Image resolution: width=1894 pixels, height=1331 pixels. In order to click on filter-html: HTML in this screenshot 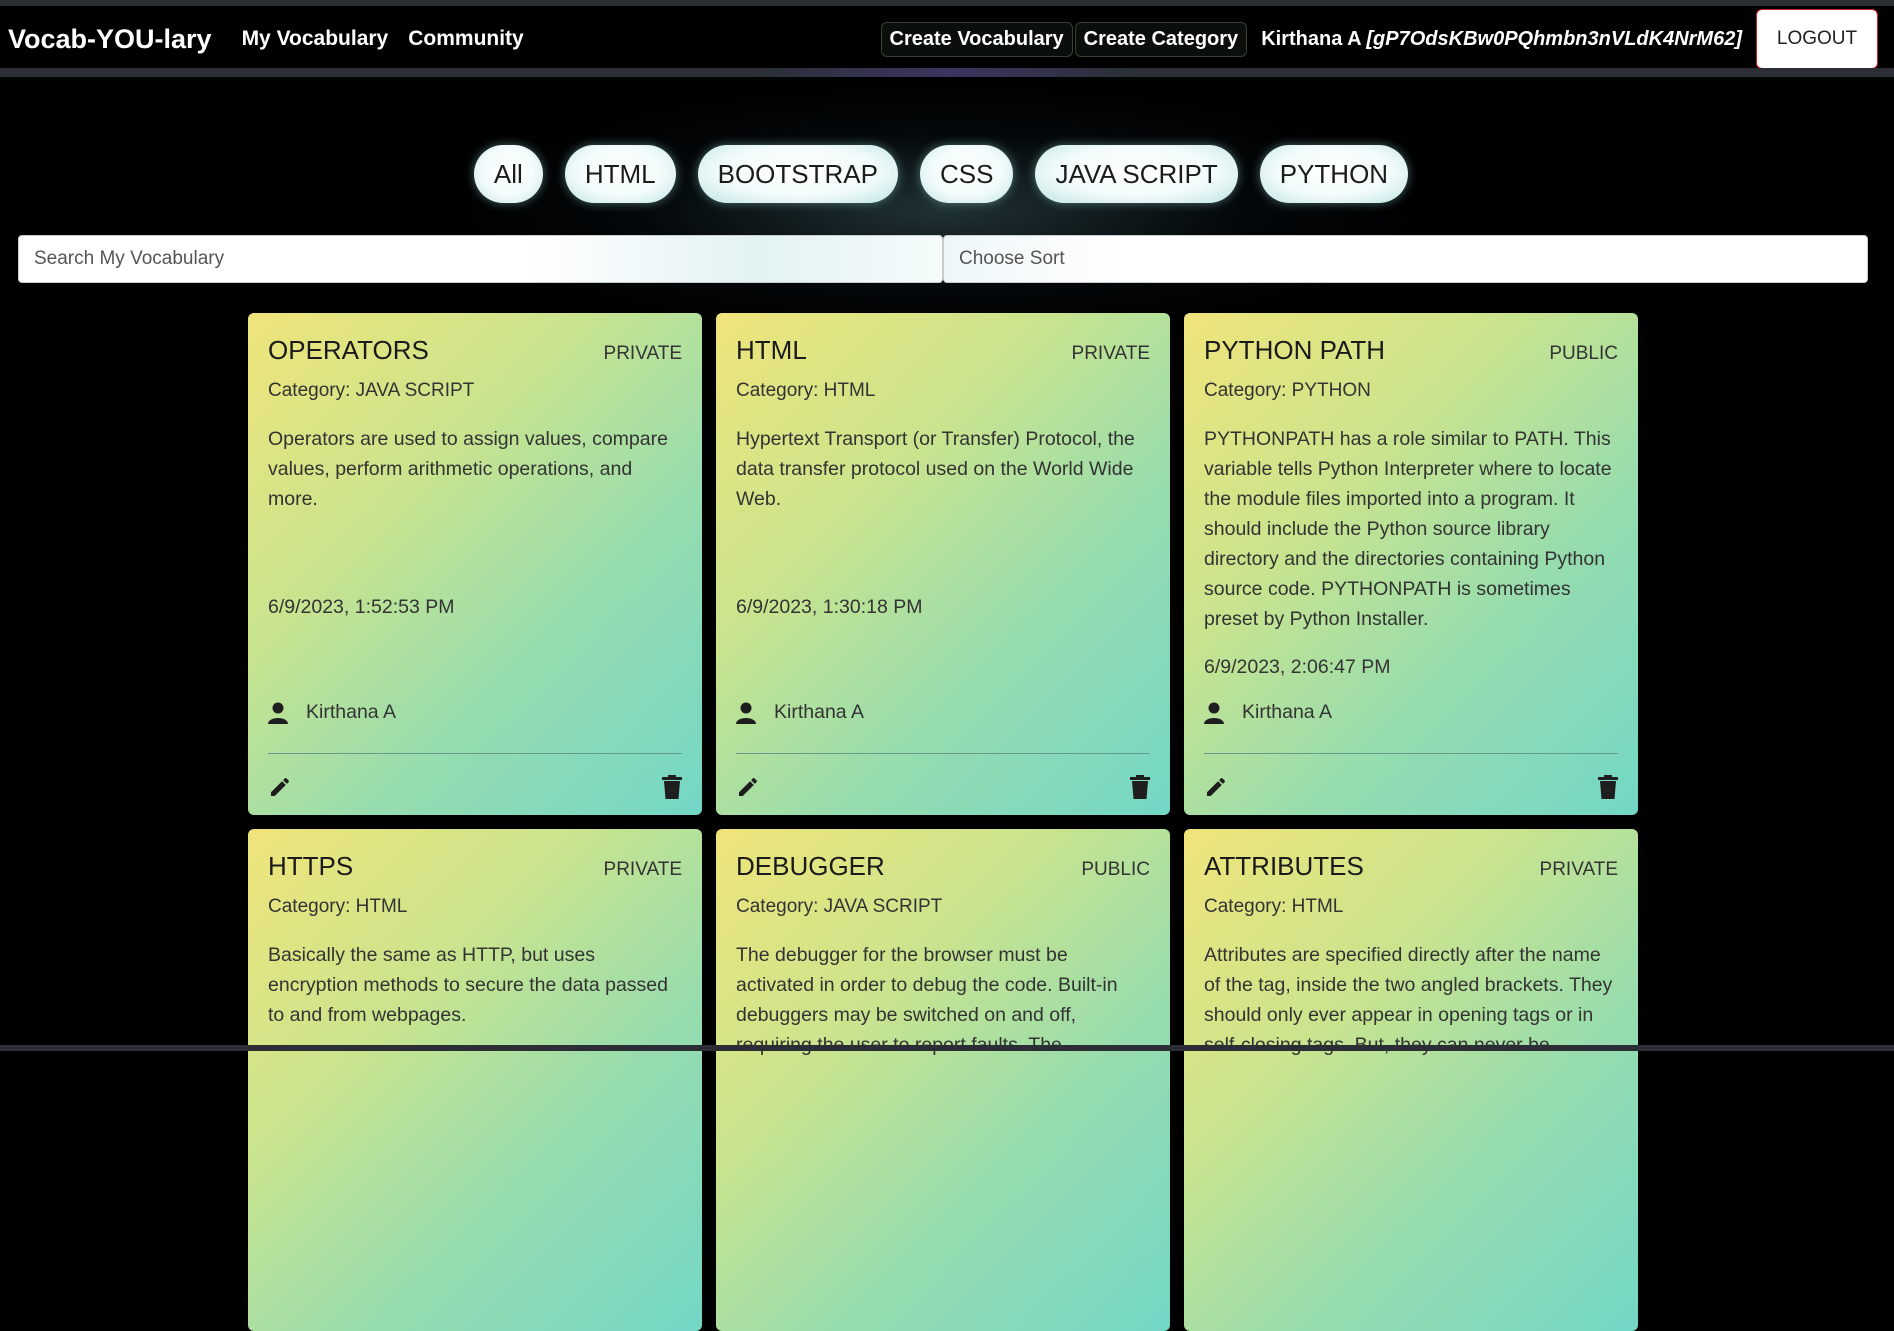, I will do `click(620, 174)`.